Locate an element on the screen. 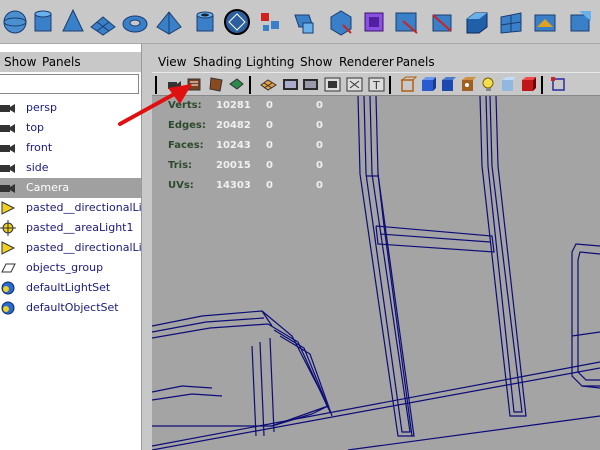 Image resolution: width=600 pixels, height=450 pixels. annotation-arrow is located at coordinates (155, 105).